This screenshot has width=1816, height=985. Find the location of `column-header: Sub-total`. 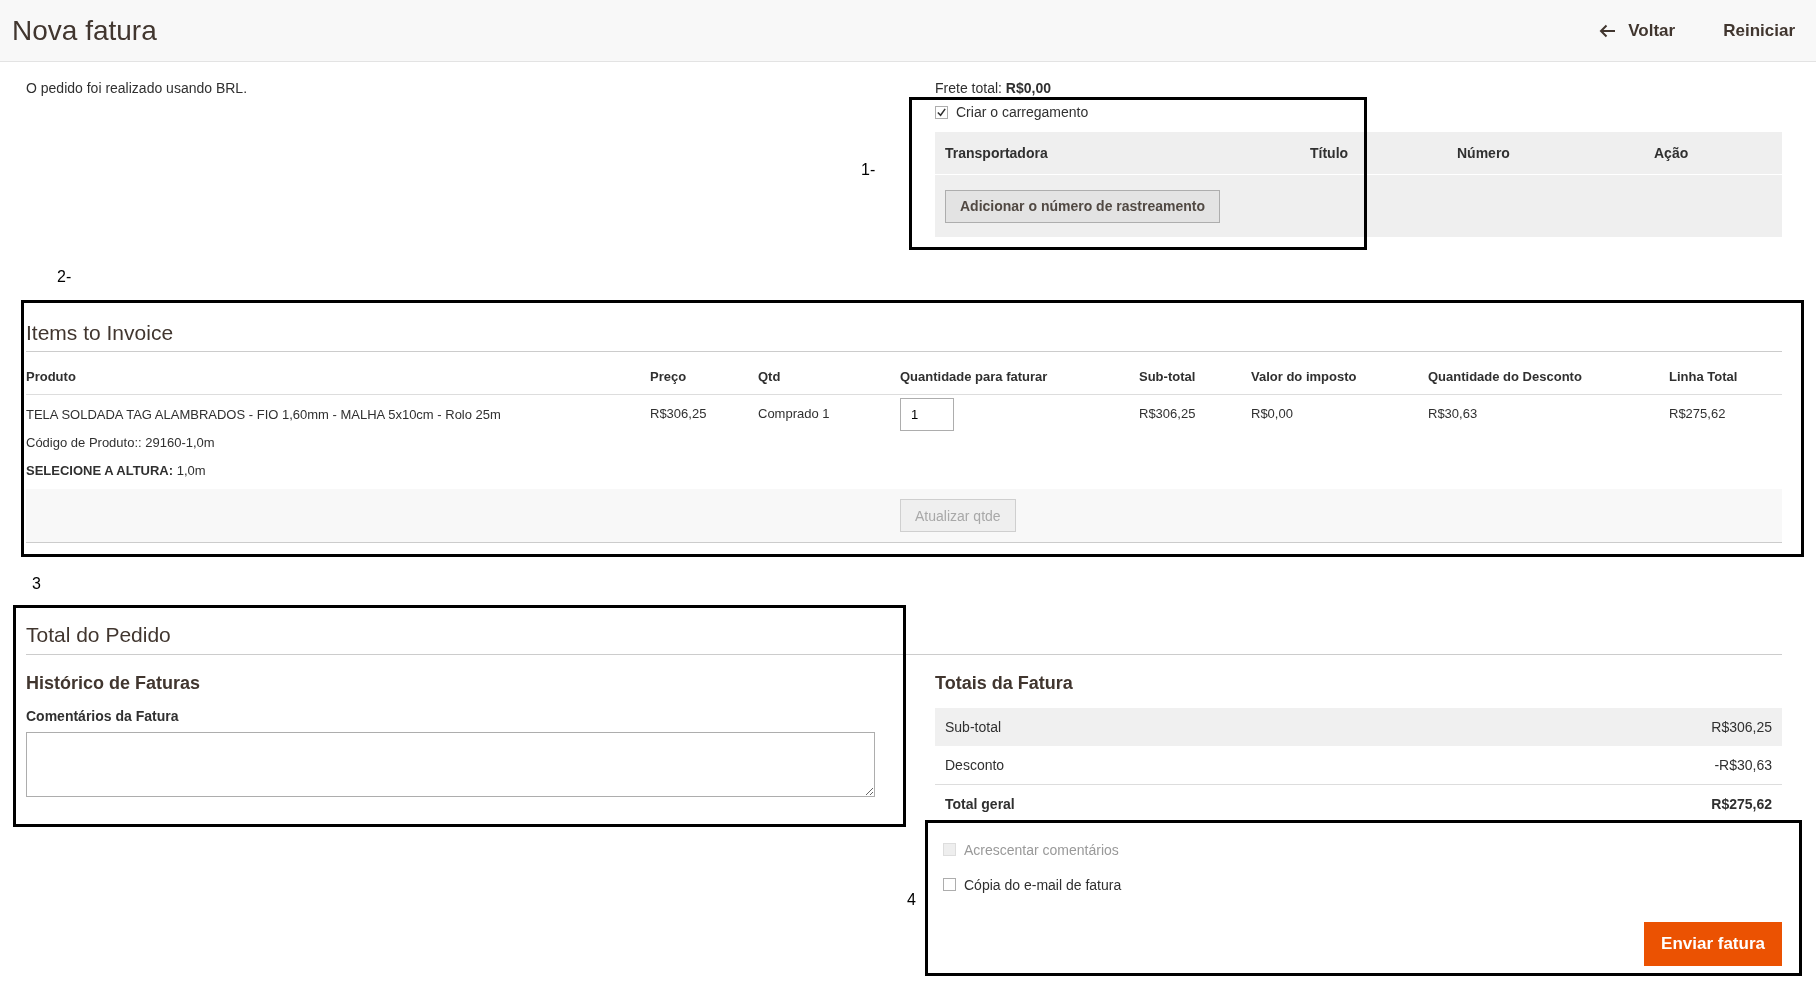

column-header: Sub-total is located at coordinates (1195, 382).